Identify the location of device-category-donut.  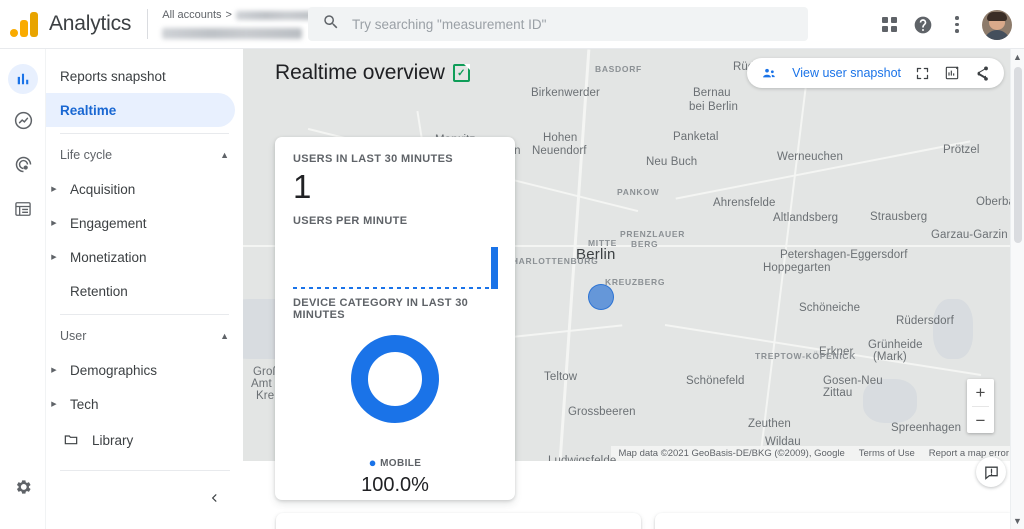
(395, 393).